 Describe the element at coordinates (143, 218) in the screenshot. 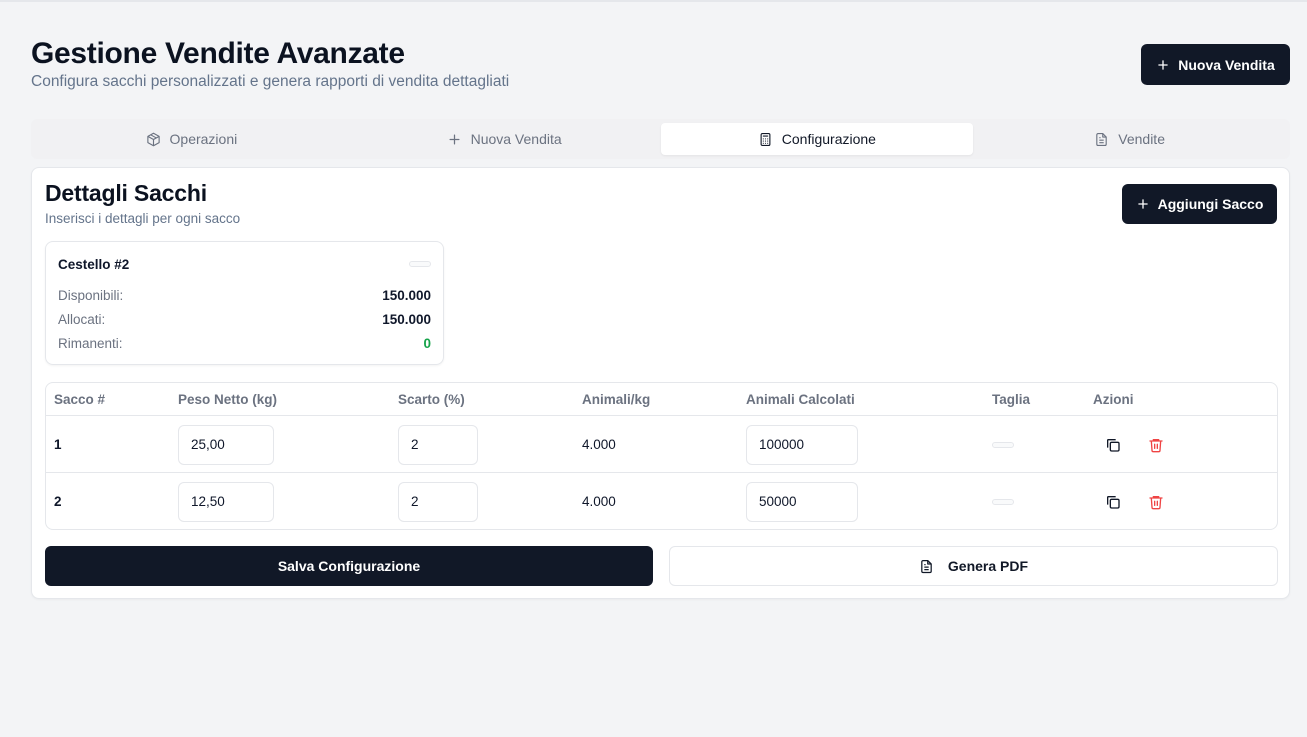

I see `card-subtitle: Inserisci i dettagli per ogni sacco` at that location.